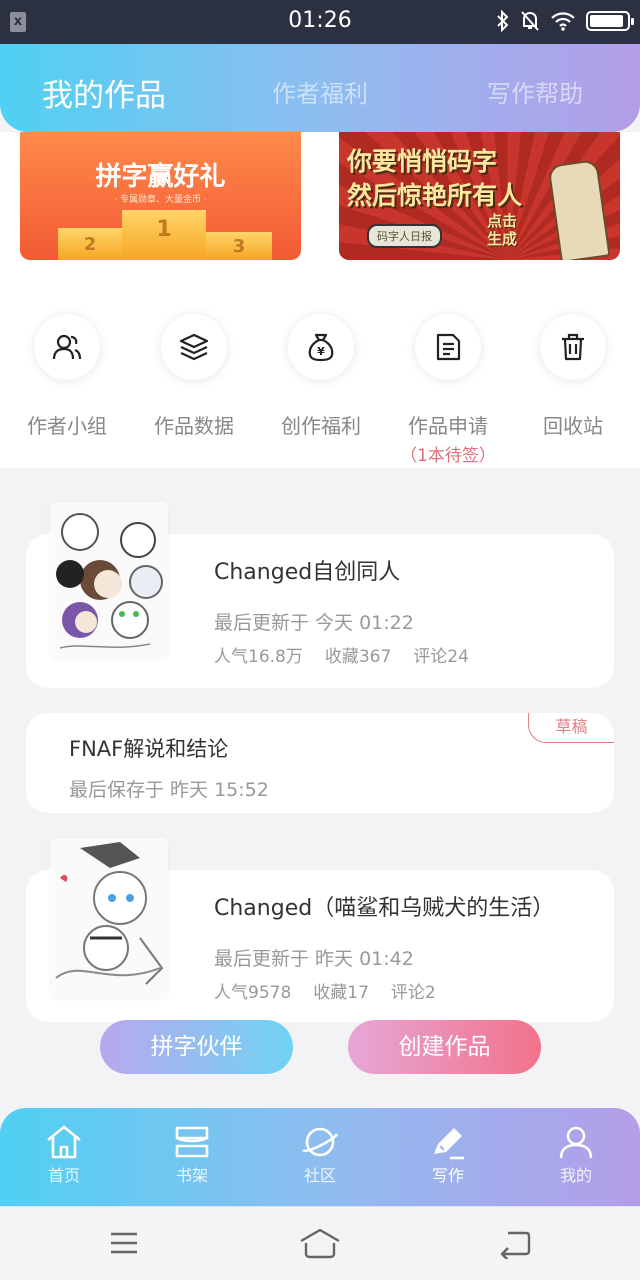 The image size is (640, 1280). Describe the element at coordinates (502, 230) in the screenshot. I see `banner-cta: 点击 生成` at that location.